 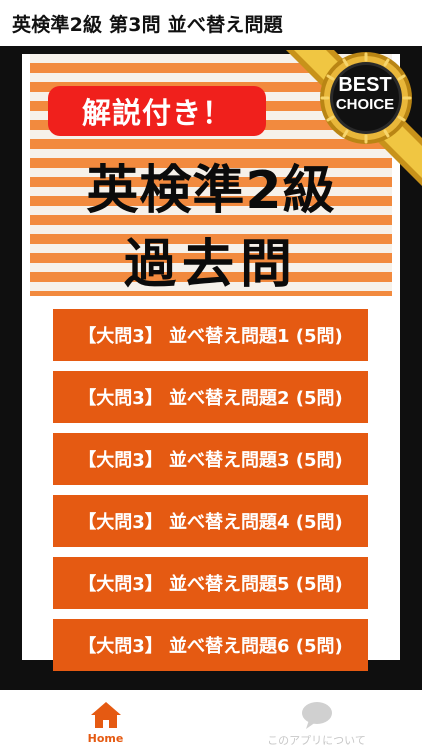 I want to click on menu-button-set-5: 【大問3】 並べ替え問題5 (5問), so click(x=210, y=583).